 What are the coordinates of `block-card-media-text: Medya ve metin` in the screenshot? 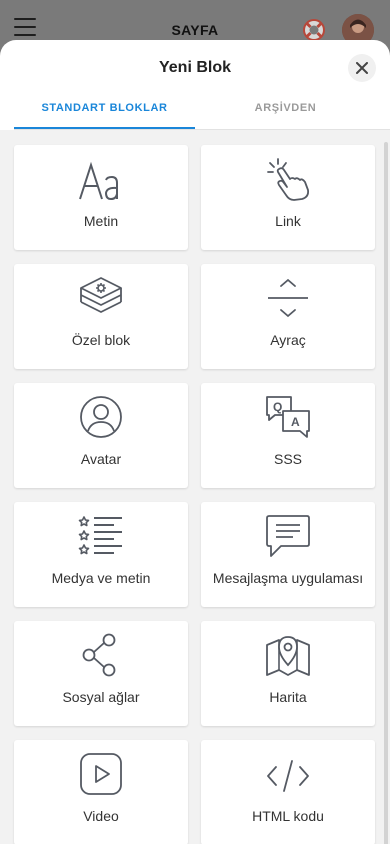 It's located at (101, 554).